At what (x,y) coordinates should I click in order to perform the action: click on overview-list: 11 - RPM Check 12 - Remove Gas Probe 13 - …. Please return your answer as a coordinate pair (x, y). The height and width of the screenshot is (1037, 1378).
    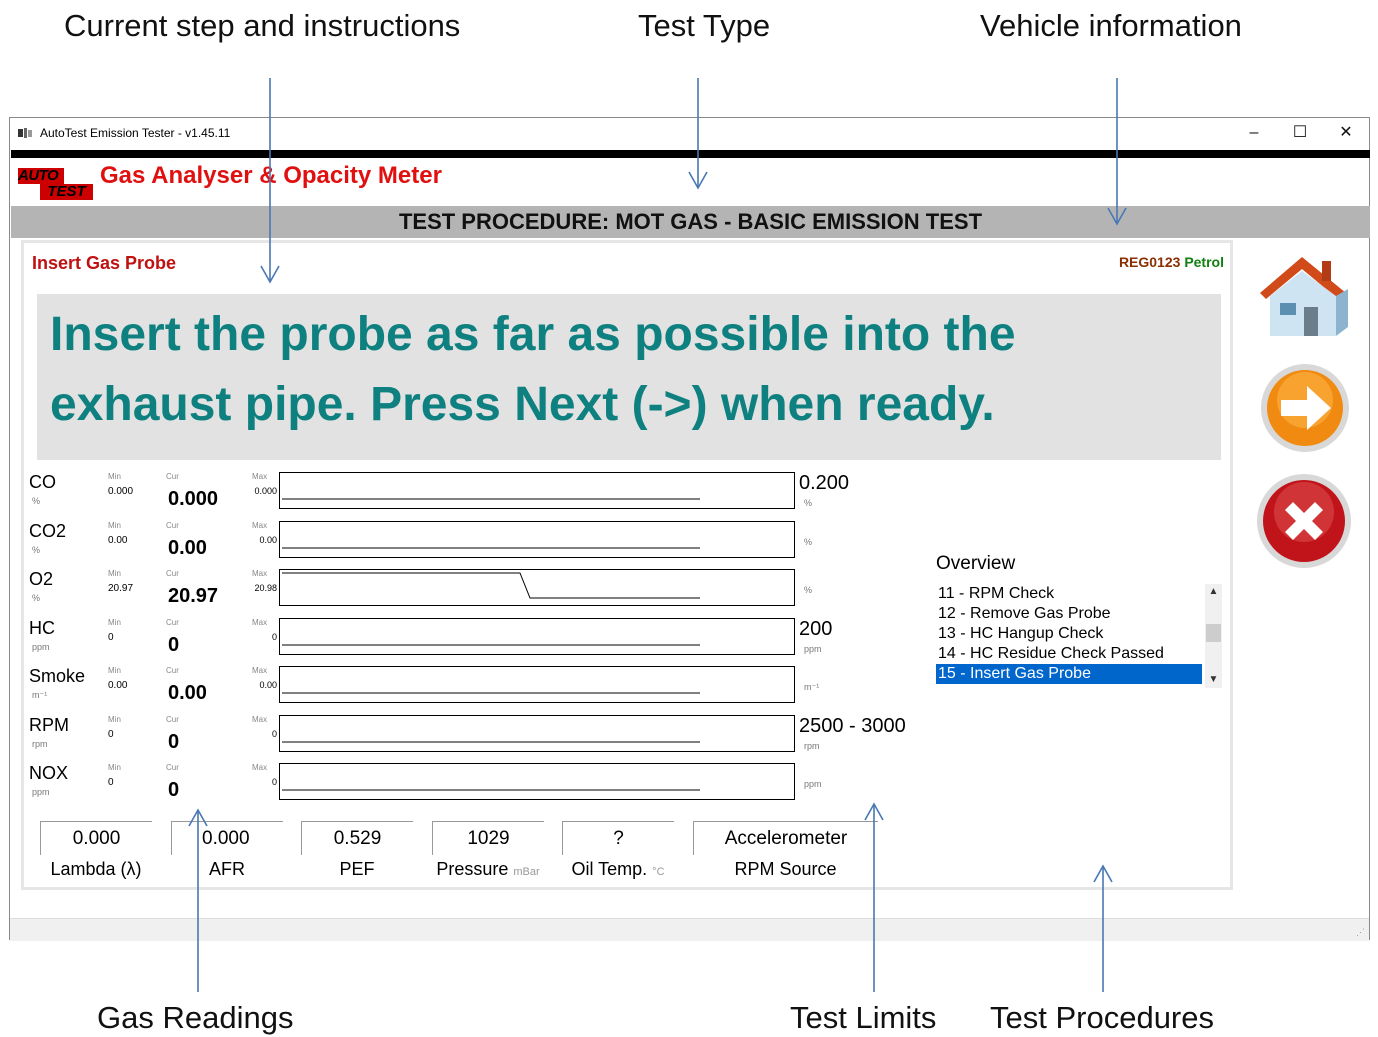
    Looking at the image, I should click on (1079, 636).